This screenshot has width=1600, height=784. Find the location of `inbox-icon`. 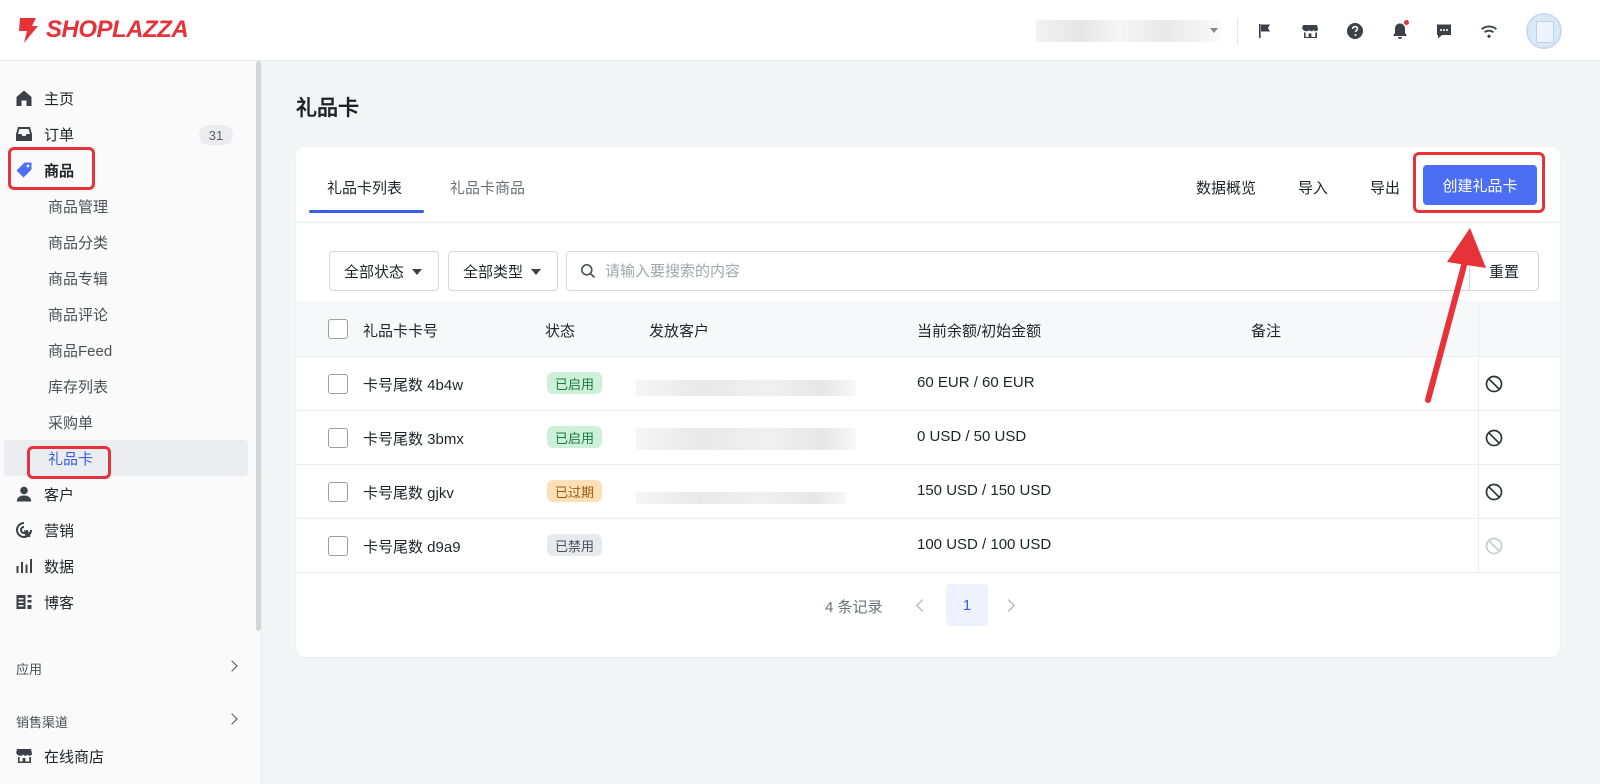

inbox-icon is located at coordinates (24, 134).